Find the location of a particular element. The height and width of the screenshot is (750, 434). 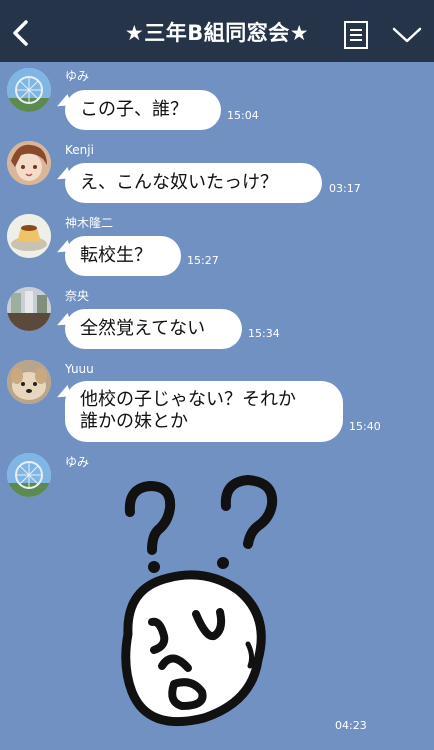

pudding-icon is located at coordinates (29, 236).